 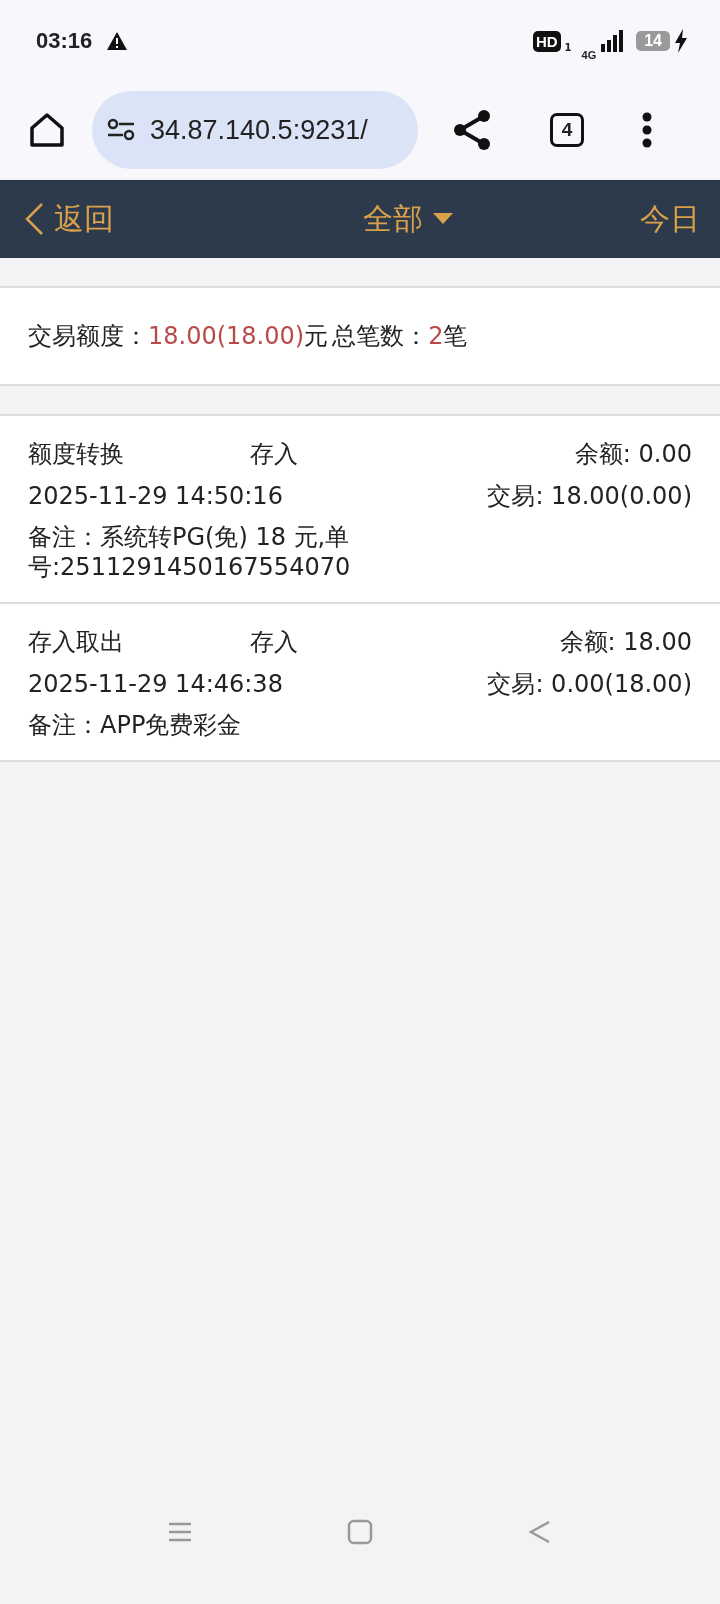 What do you see at coordinates (135, 725) in the screenshot?
I see `record-note: 备注：APP免费彩金` at bounding box center [135, 725].